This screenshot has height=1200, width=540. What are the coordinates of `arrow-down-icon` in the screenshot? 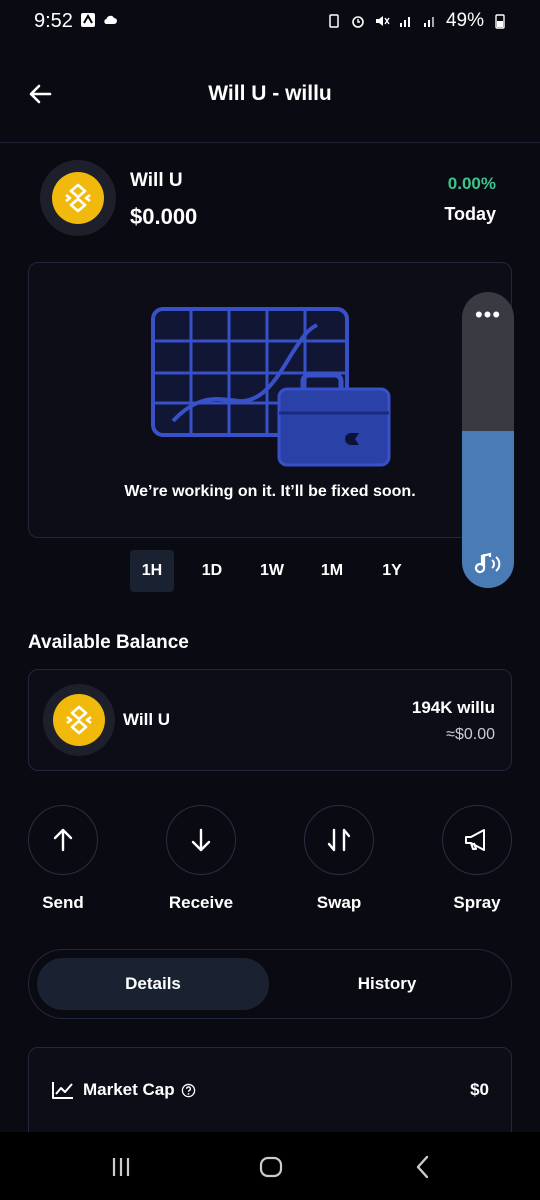 It's located at (201, 840).